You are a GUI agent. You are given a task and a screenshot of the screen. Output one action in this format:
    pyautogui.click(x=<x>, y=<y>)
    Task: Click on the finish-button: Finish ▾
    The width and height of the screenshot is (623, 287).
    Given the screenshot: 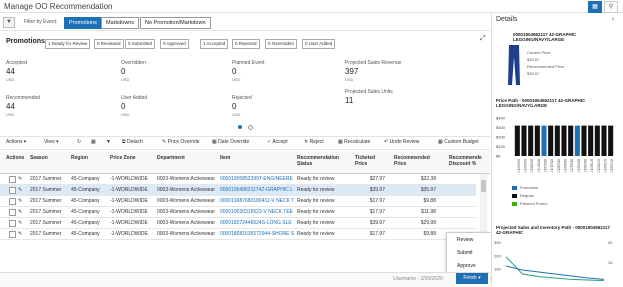 What is the action you would take?
    pyautogui.click(x=472, y=278)
    